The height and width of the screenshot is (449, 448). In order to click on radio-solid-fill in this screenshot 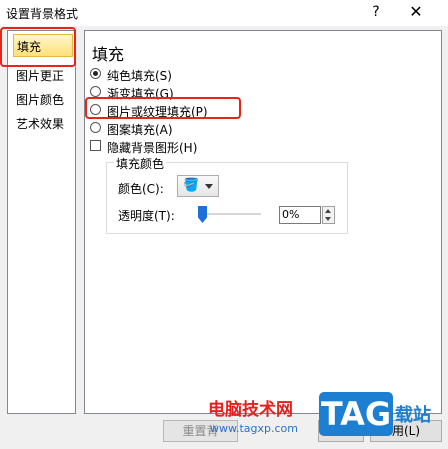, I will do `click(95, 73)`.